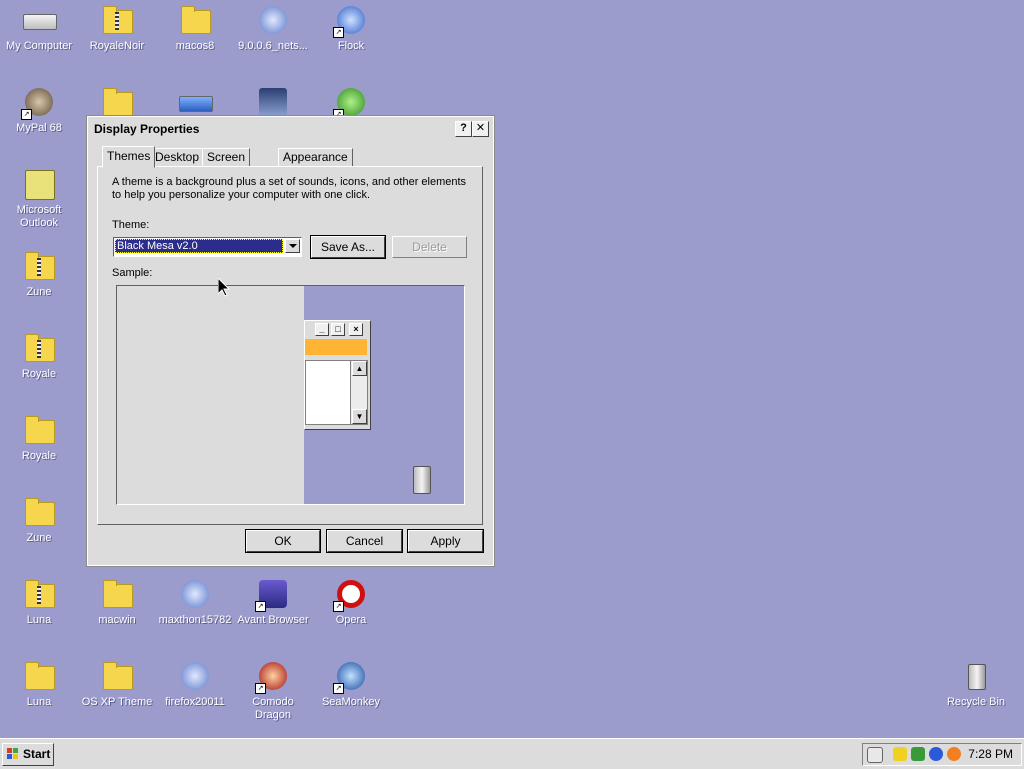 This screenshot has width=1024, height=769. What do you see at coordinates (290, 129) in the screenshot?
I see `title-bar: Display Properties ? ✕` at bounding box center [290, 129].